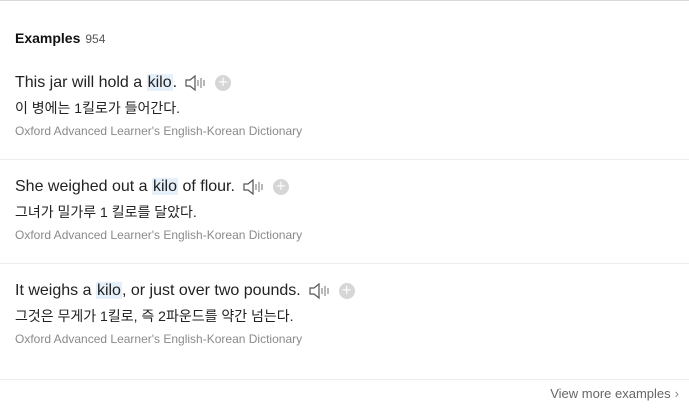  I want to click on footer-divider, so click(344, 379).